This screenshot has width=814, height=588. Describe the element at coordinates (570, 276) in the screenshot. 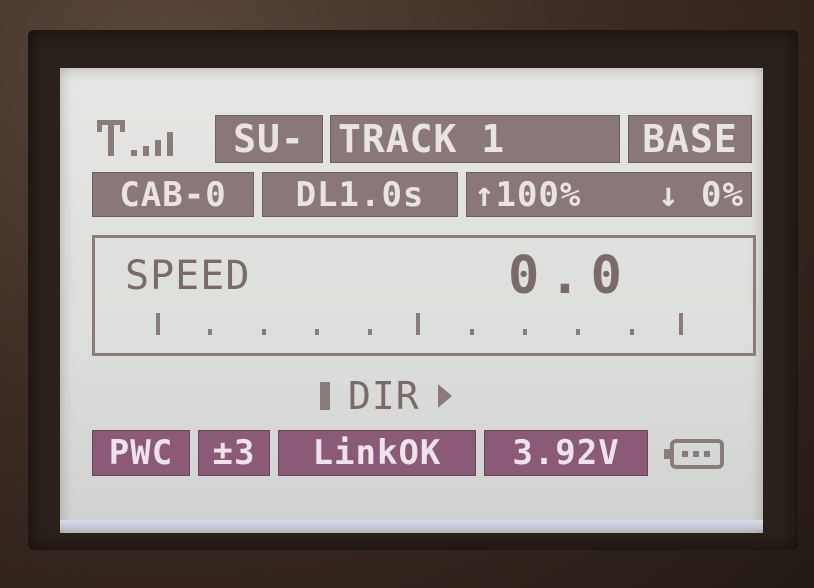

I see `speed-value: 0.0` at that location.